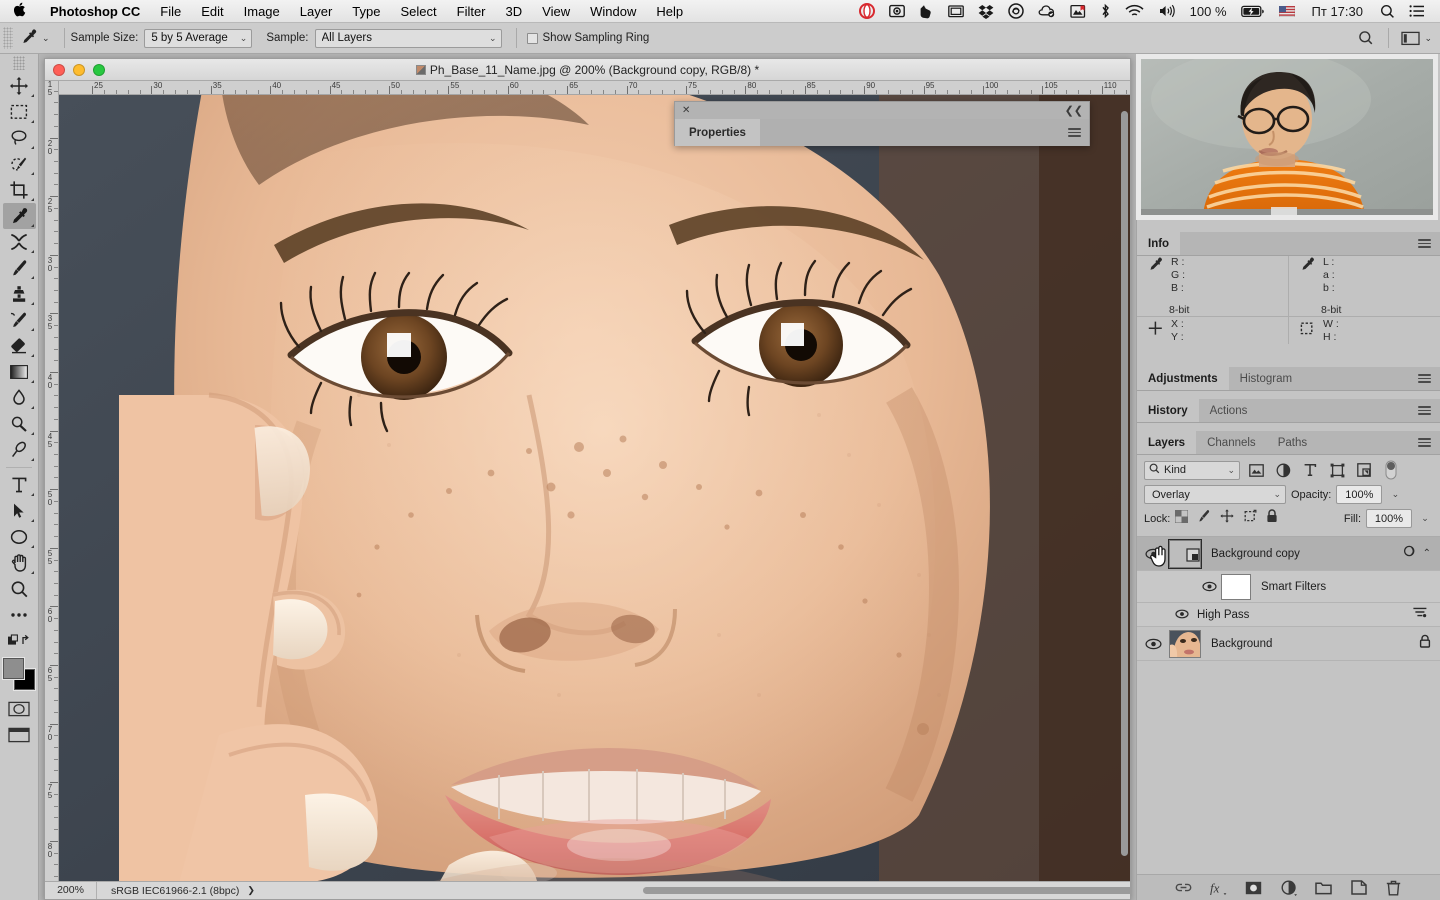 This screenshot has width=1440, height=900. Describe the element at coordinates (19, 398) in the screenshot. I see `blur-tool` at that location.